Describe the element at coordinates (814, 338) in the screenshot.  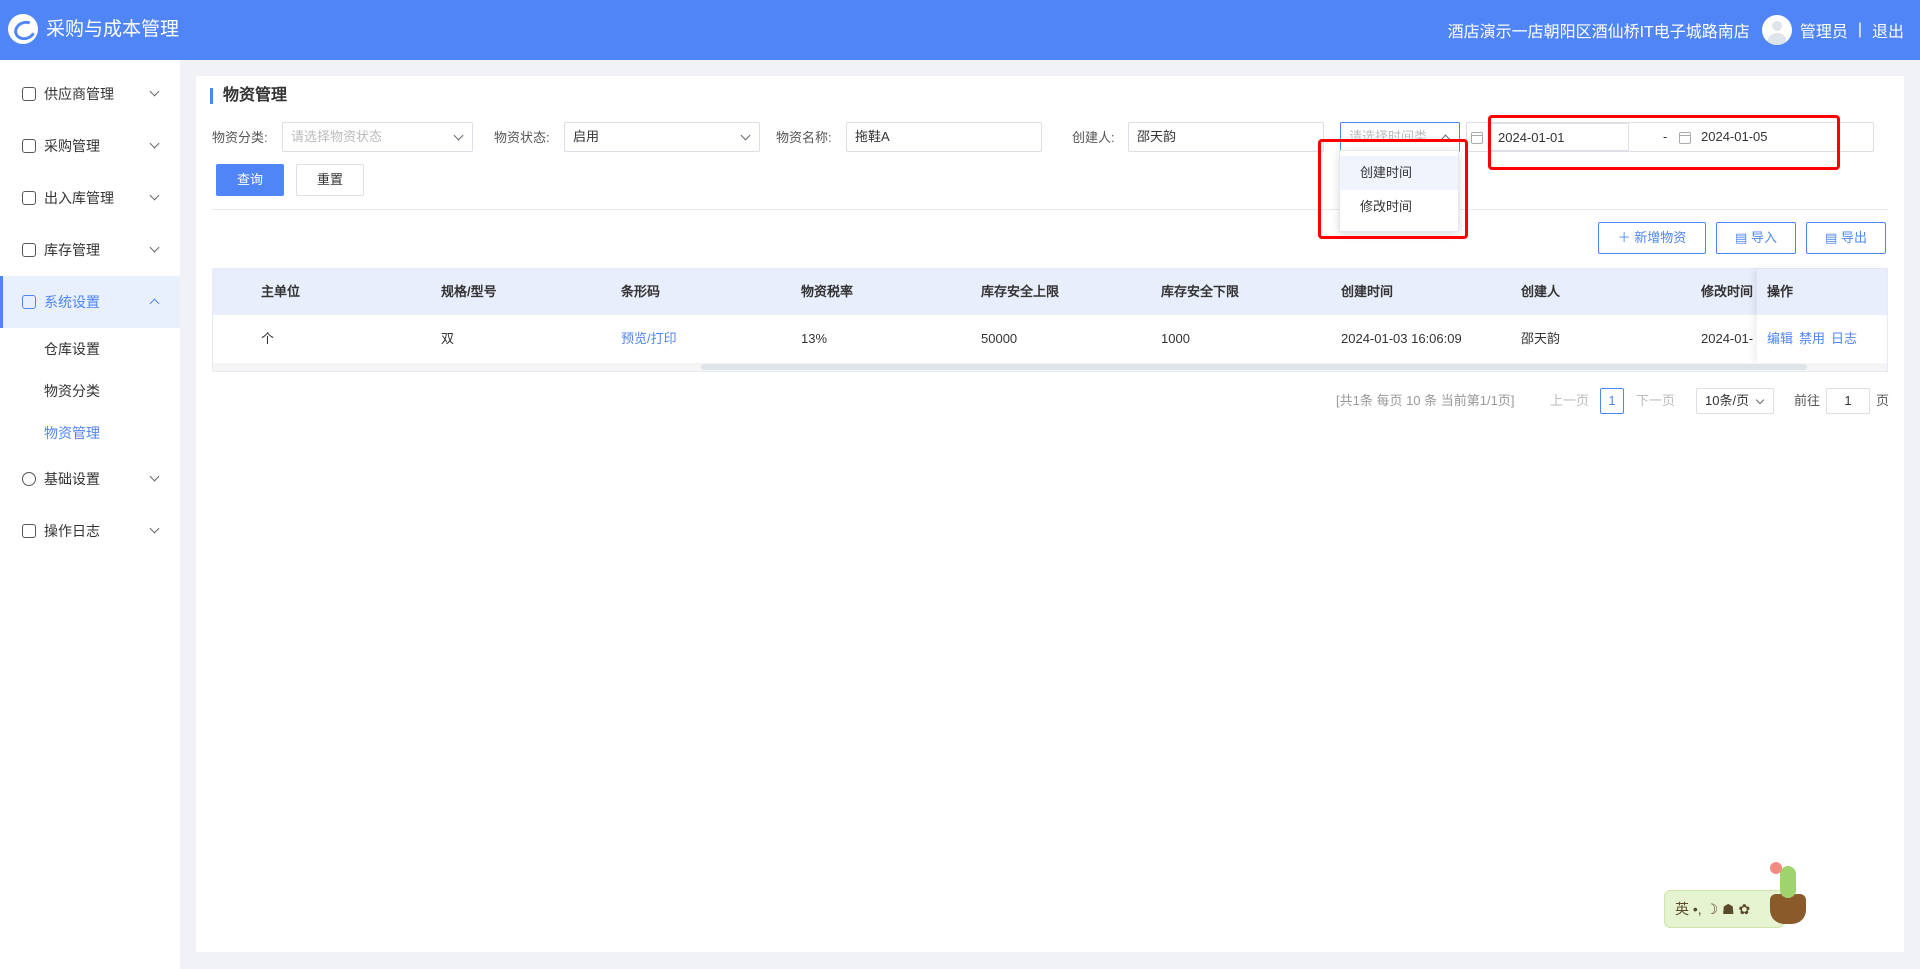
I see `cell-tax: 13%` at that location.